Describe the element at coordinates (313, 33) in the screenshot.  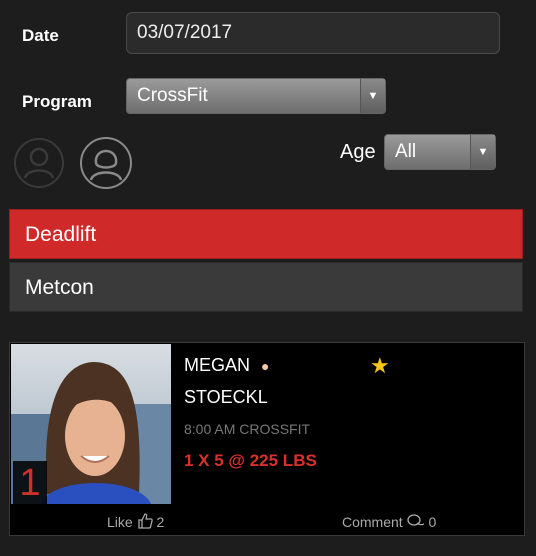
I see `date-input: 03/07/2017` at that location.